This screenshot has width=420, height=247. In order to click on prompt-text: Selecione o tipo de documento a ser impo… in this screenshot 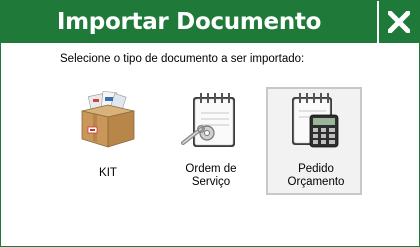, I will do `click(182, 59)`.